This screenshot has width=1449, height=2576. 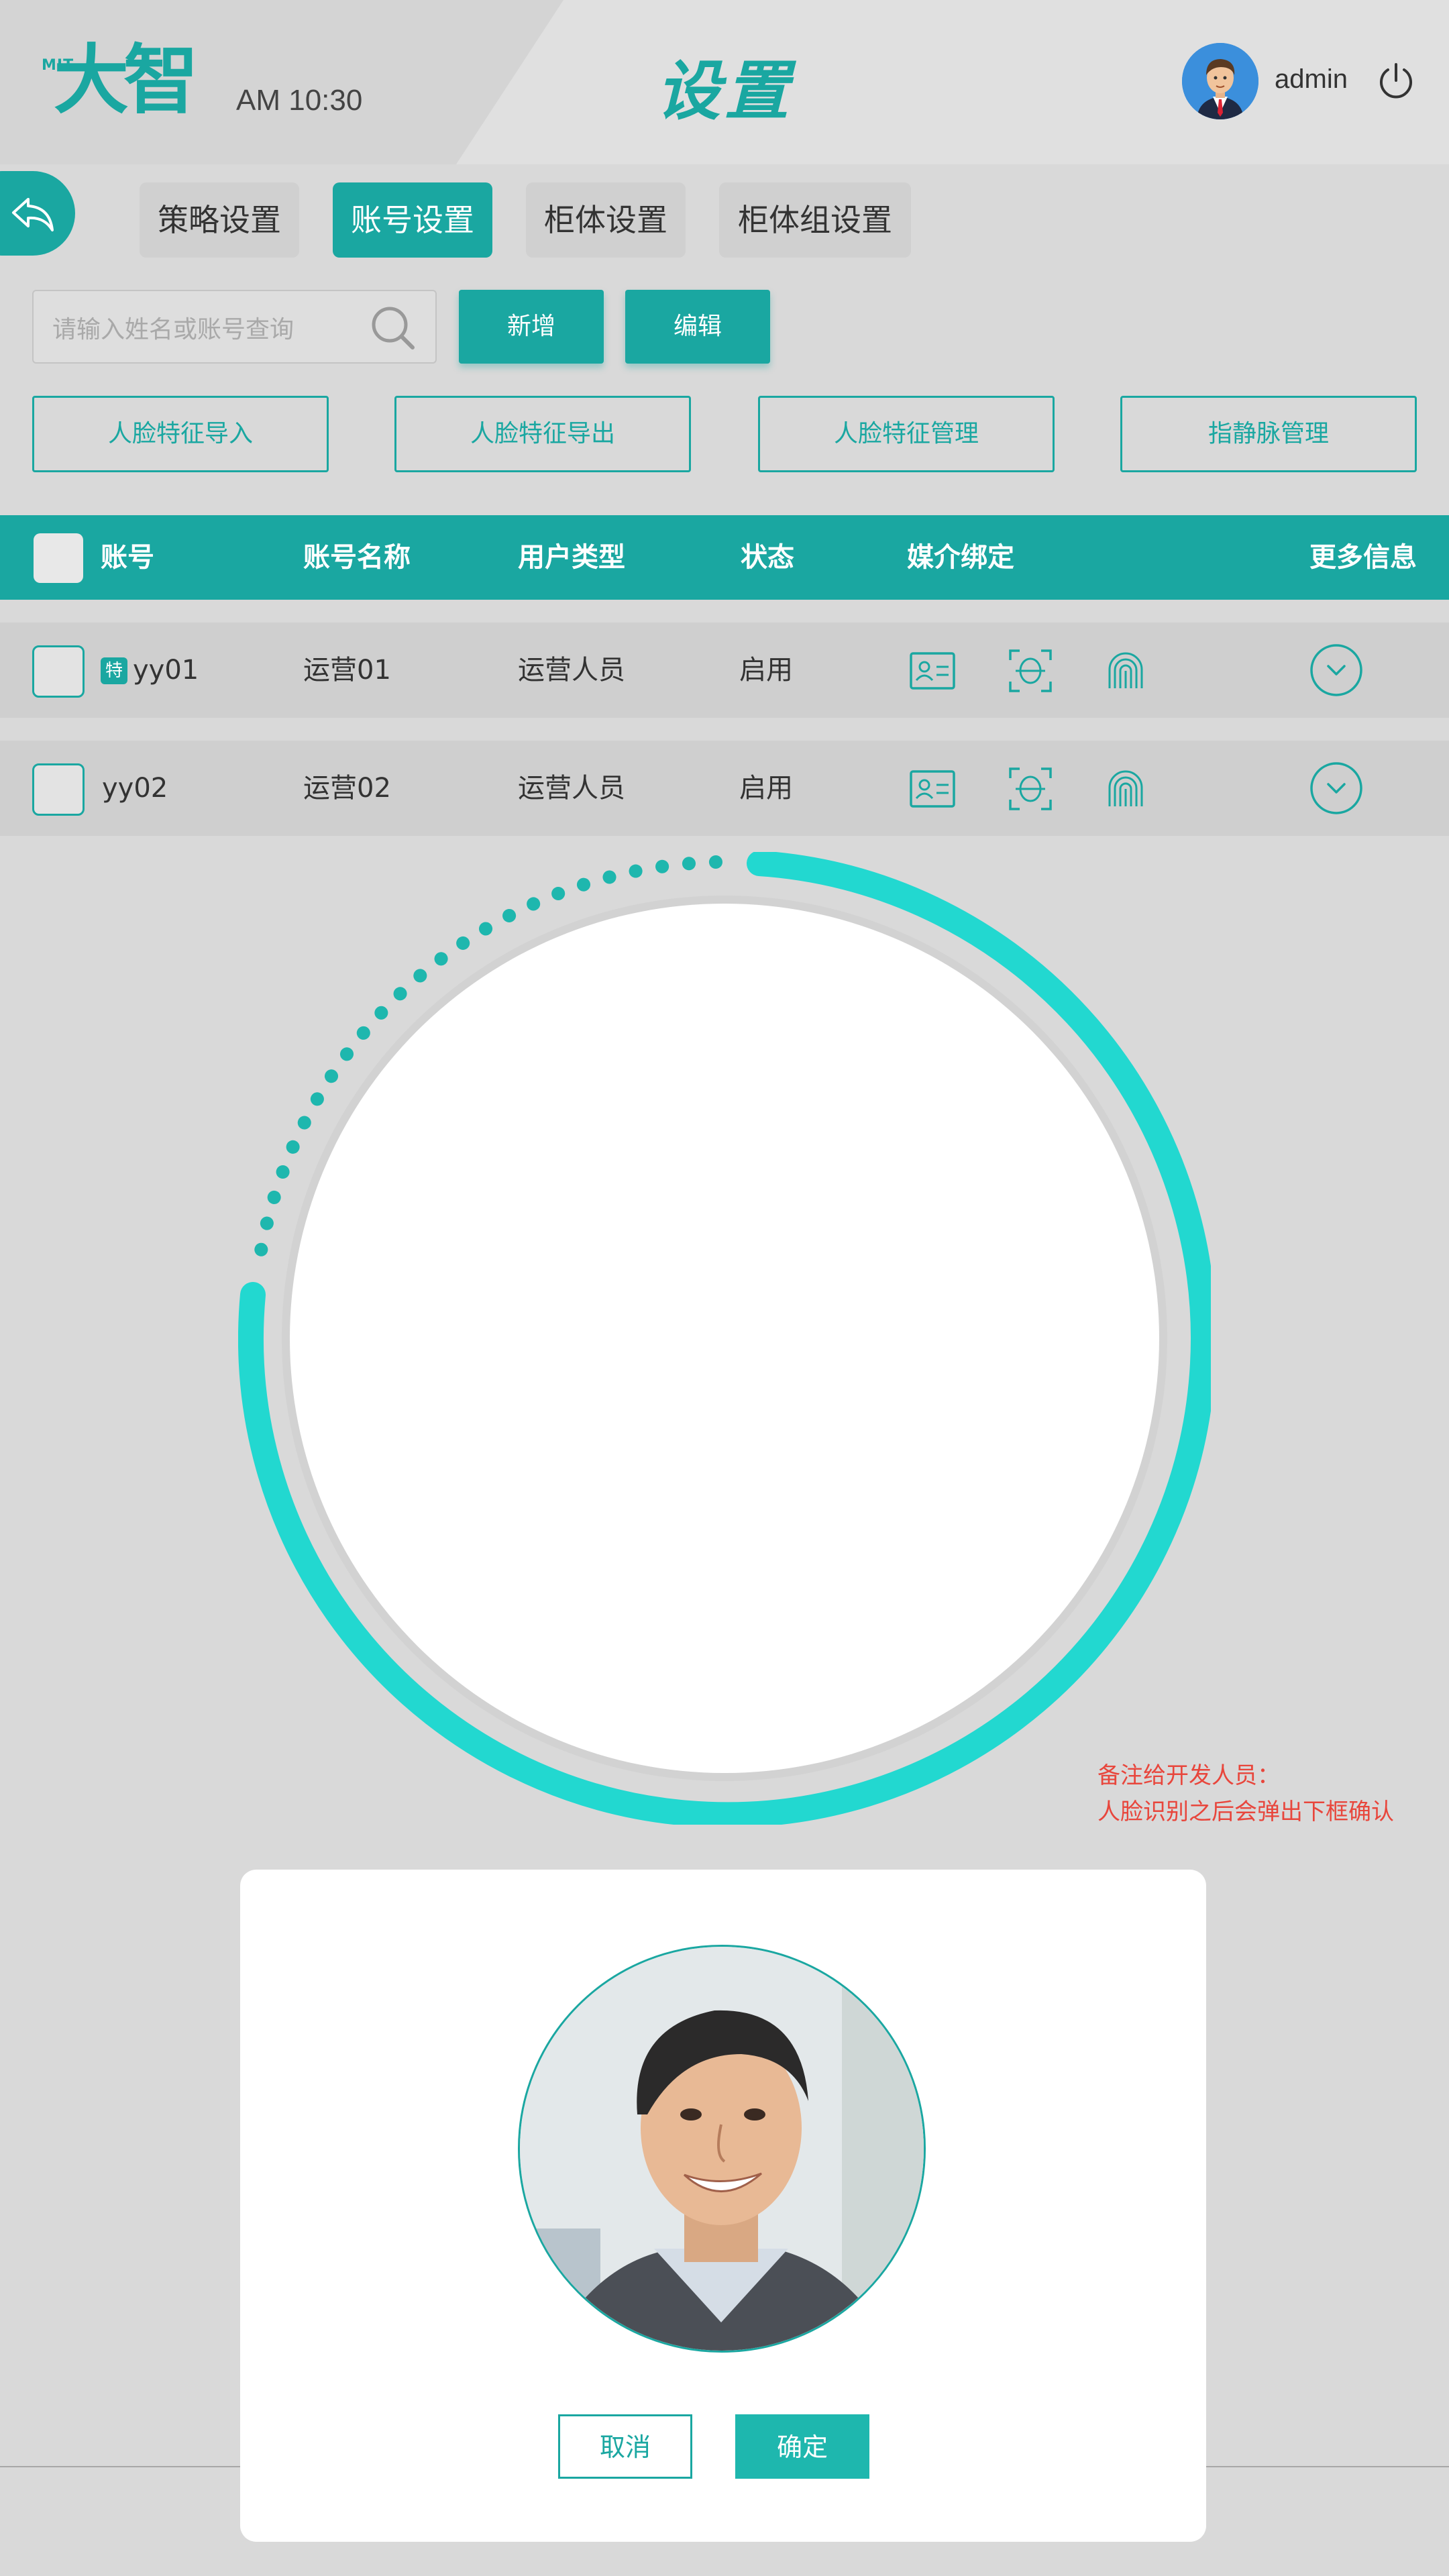 I want to click on add-button: 新增, so click(x=531, y=327).